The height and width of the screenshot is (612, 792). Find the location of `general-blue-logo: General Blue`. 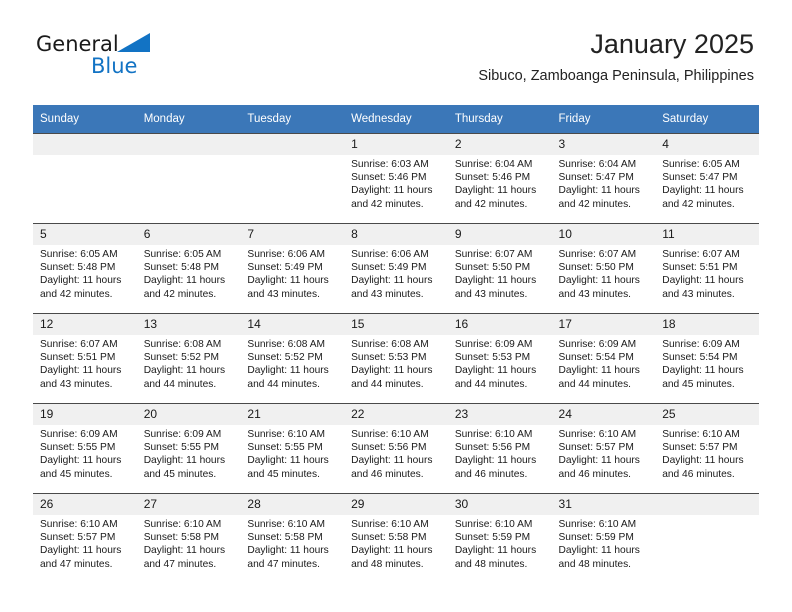

general-blue-logo: General Blue is located at coordinates (96, 57).